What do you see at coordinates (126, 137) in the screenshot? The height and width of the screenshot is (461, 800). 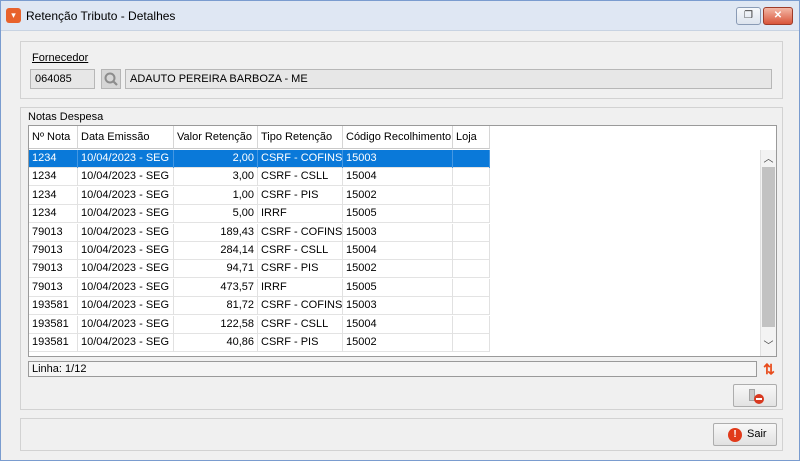 I see `column-header-data-emissao: Data Emissão` at bounding box center [126, 137].